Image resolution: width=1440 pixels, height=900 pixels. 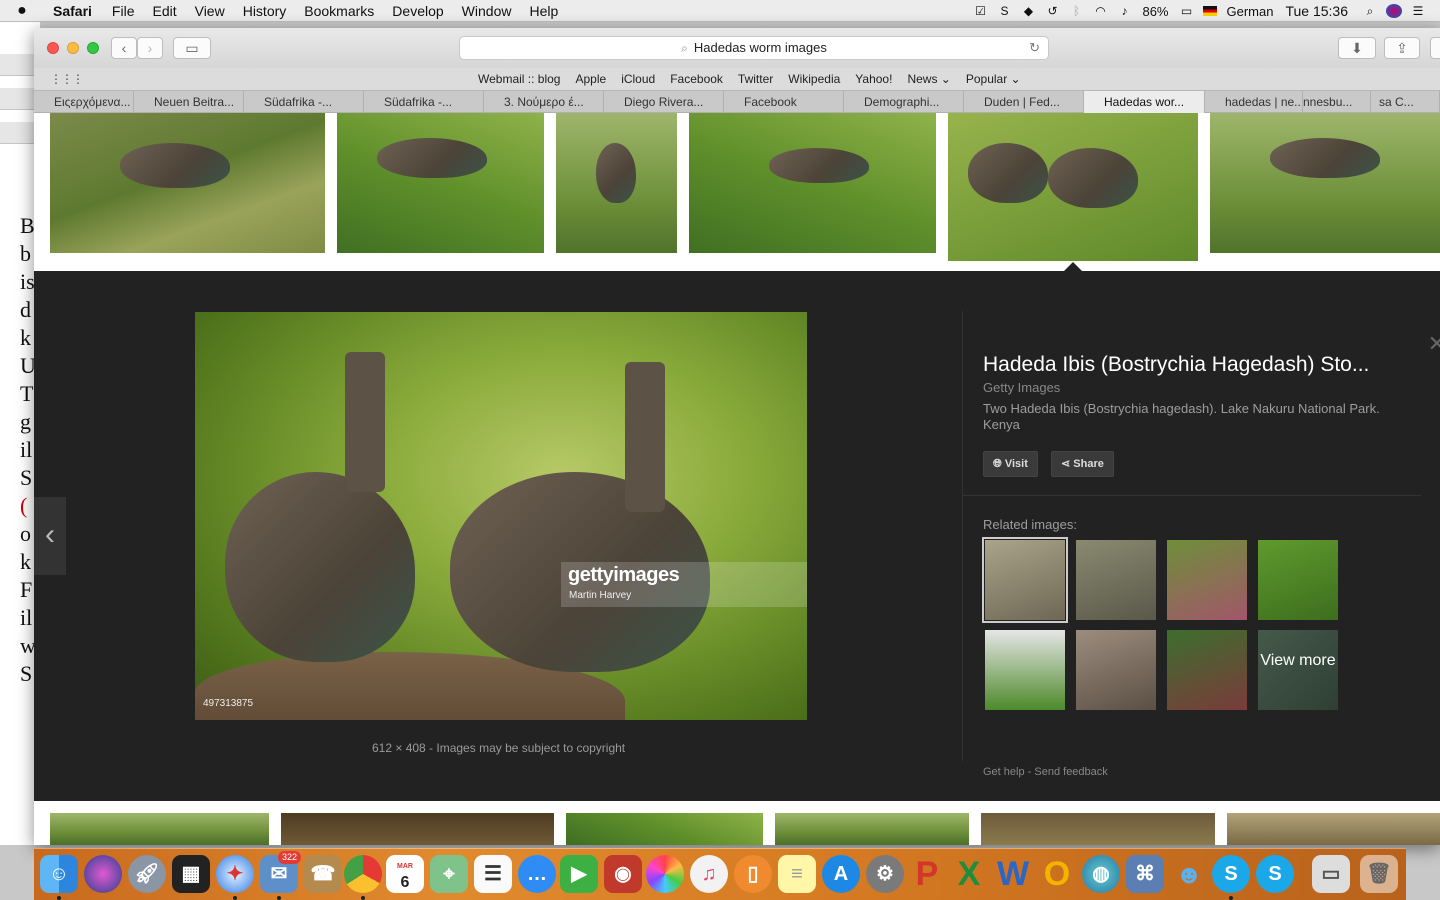 I want to click on address-bar: ⌕ Hadedas worm images ↻, so click(x=754, y=48).